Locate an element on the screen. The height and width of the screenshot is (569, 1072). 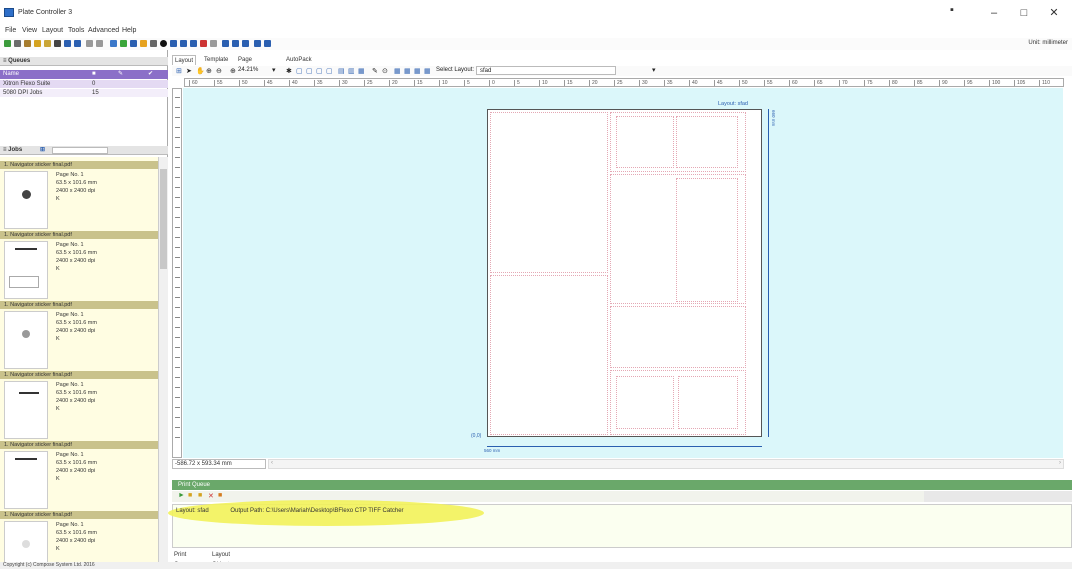
scrollbar-thumb is located at coordinates (163, 219).